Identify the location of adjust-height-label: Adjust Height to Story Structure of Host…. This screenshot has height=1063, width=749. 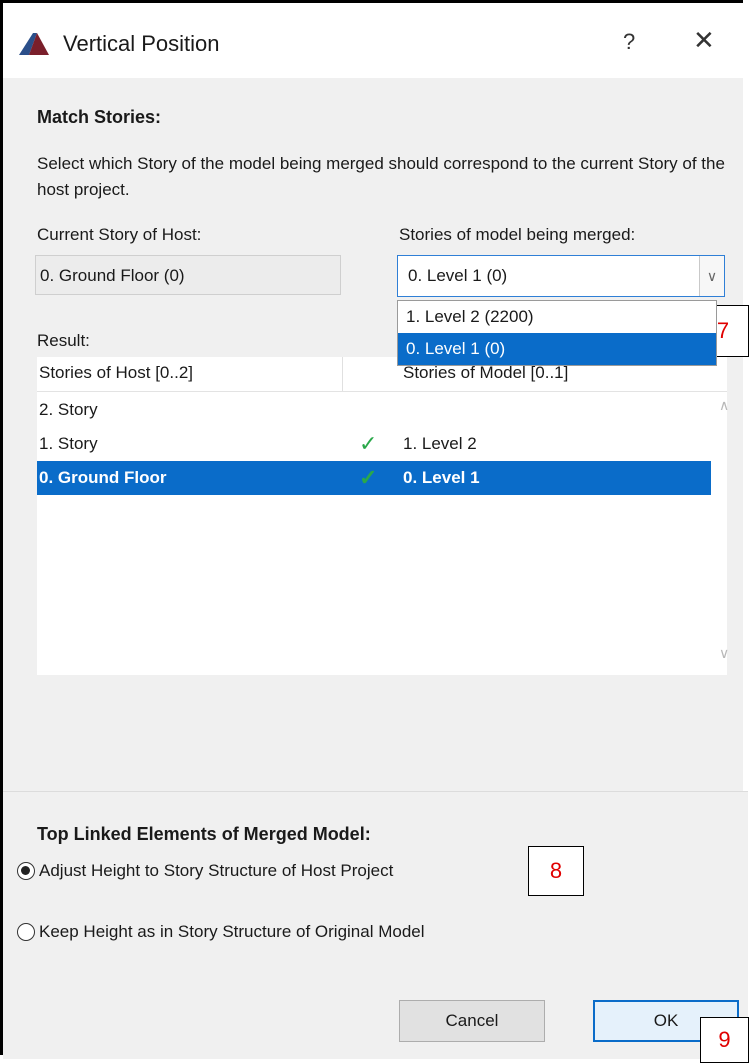
(216, 871).